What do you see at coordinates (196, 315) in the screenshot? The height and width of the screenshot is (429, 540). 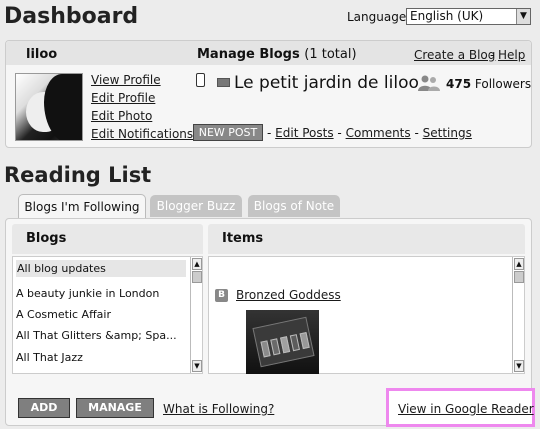 I see `blog-list-scrollbar: ▲ ▼` at bounding box center [196, 315].